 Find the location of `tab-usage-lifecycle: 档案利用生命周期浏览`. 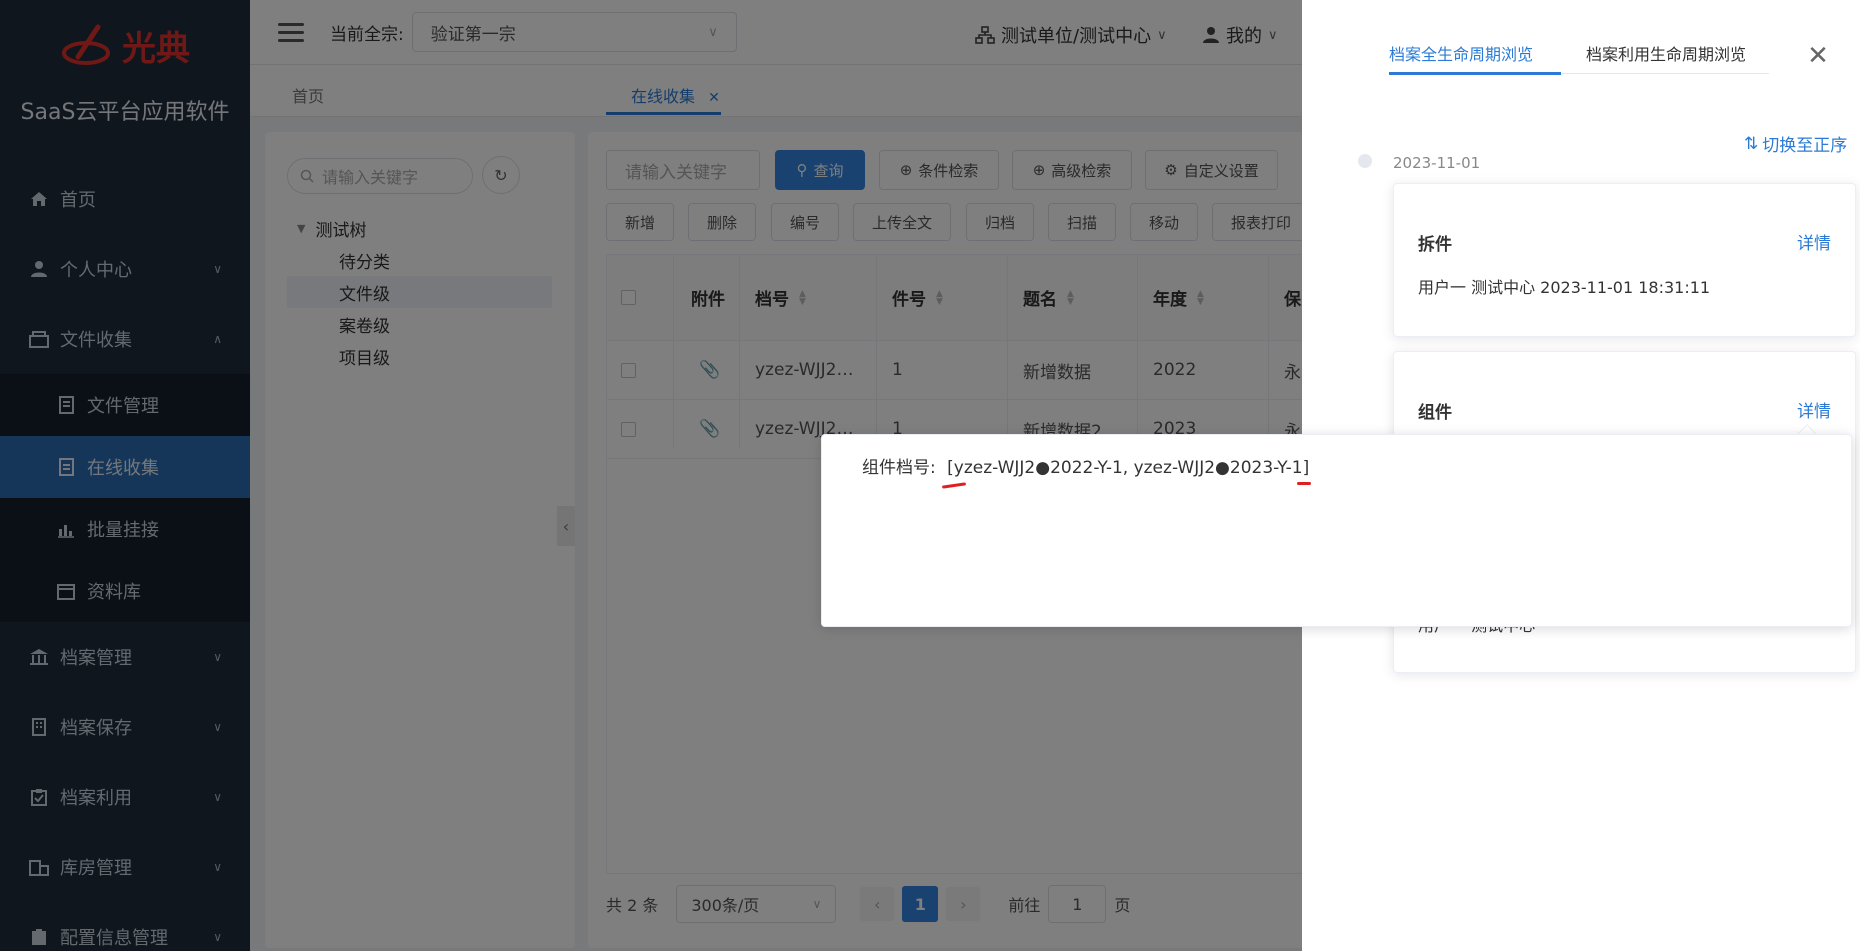

tab-usage-lifecycle: 档案利用生命周期浏览 is located at coordinates (1666, 53).